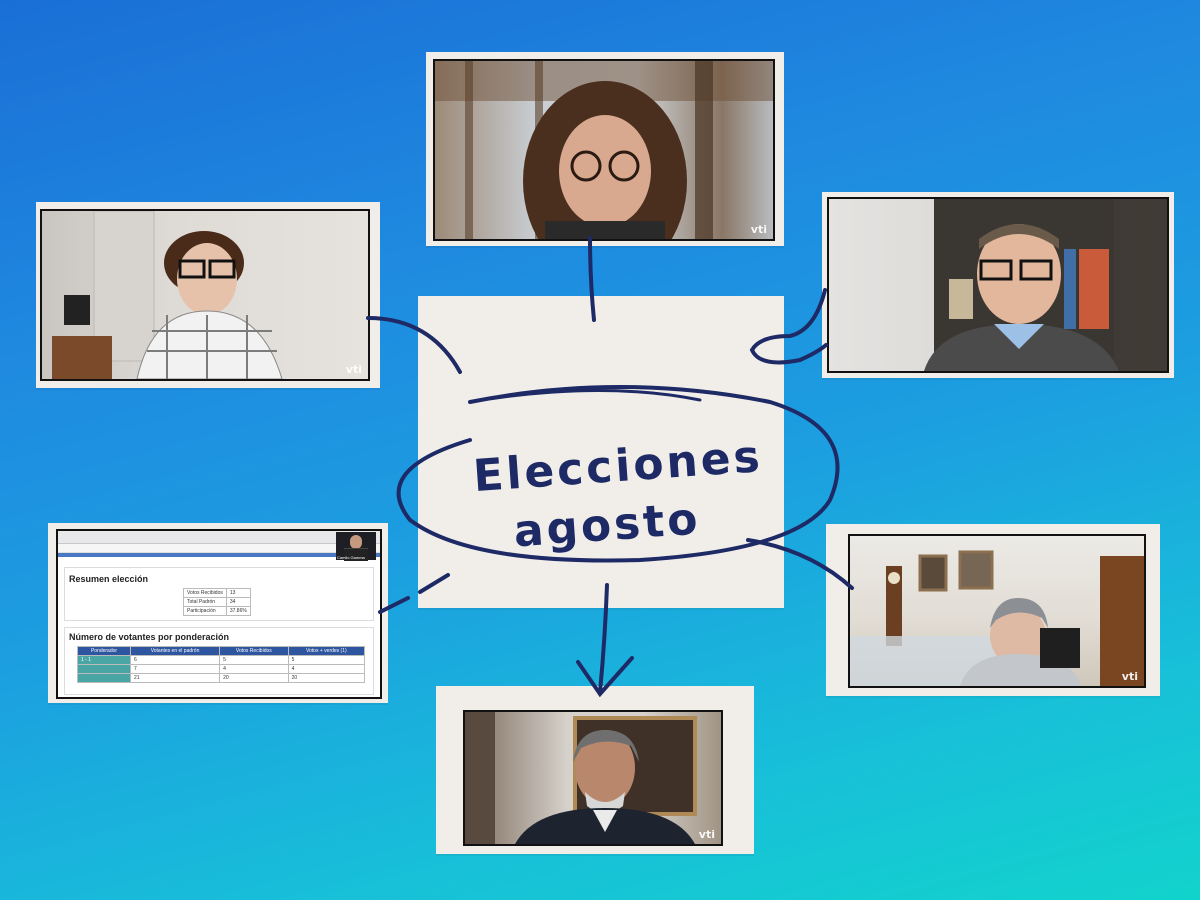 Image resolution: width=1200 pixels, height=900 pixels. What do you see at coordinates (414, 345) in the screenshot?
I see `connector-left` at bounding box center [414, 345].